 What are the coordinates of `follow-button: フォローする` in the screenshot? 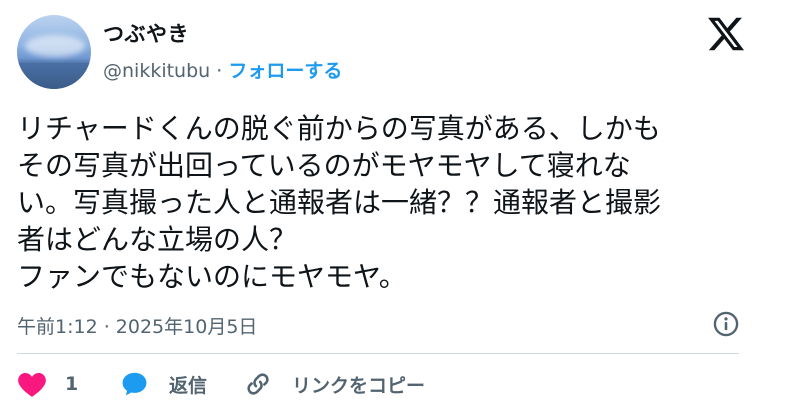 It's located at (285, 71).